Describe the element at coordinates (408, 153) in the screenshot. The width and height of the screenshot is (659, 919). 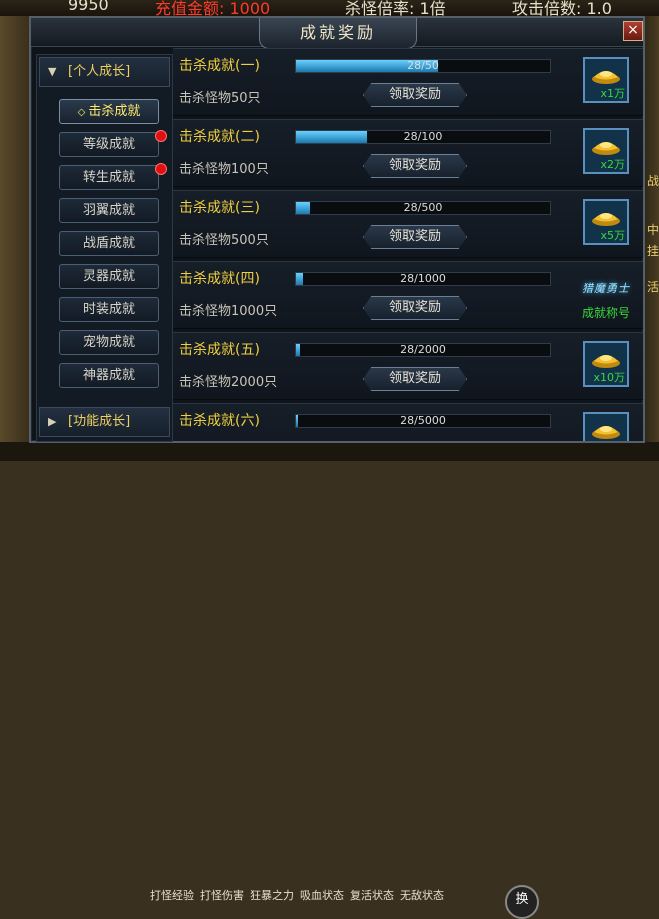
I see `achievement-row: 击杀成就(二) 28/100 击杀怪物100只 领取奖励 x2万` at that location.